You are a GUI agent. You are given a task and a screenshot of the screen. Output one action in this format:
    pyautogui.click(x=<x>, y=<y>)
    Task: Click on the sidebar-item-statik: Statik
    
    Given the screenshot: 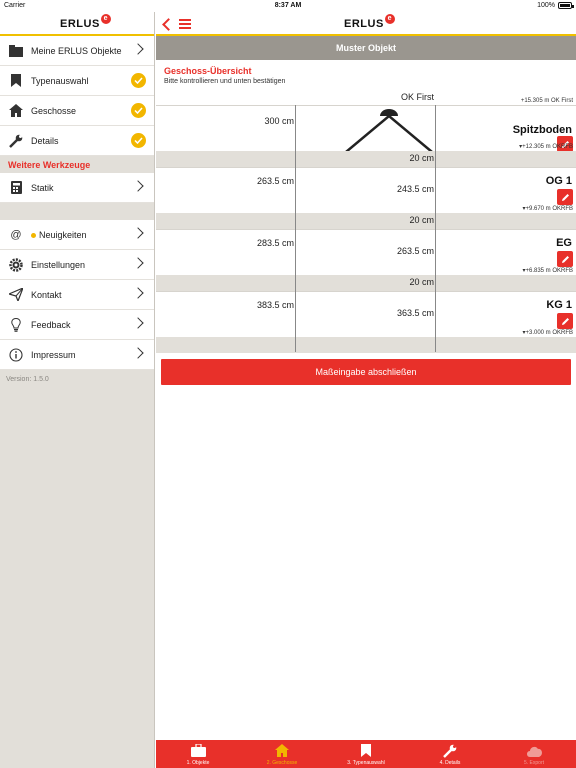 What is the action you would take?
    pyautogui.click(x=77, y=188)
    